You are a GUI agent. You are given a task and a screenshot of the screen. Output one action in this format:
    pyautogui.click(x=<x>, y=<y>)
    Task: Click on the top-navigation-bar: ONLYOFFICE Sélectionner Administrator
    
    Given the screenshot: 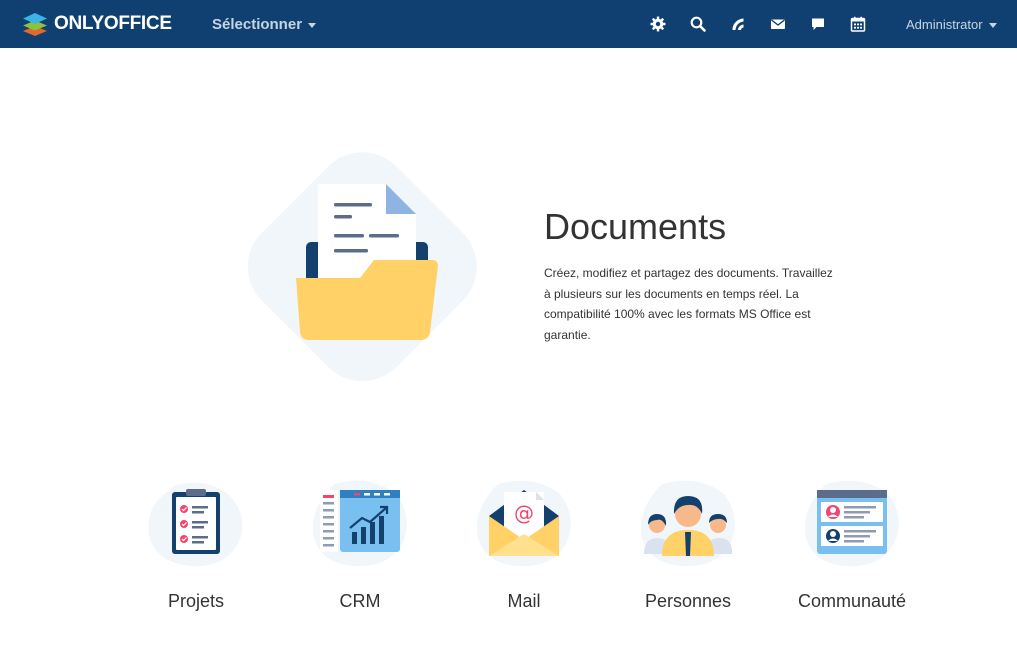 What is the action you would take?
    pyautogui.click(x=508, y=24)
    